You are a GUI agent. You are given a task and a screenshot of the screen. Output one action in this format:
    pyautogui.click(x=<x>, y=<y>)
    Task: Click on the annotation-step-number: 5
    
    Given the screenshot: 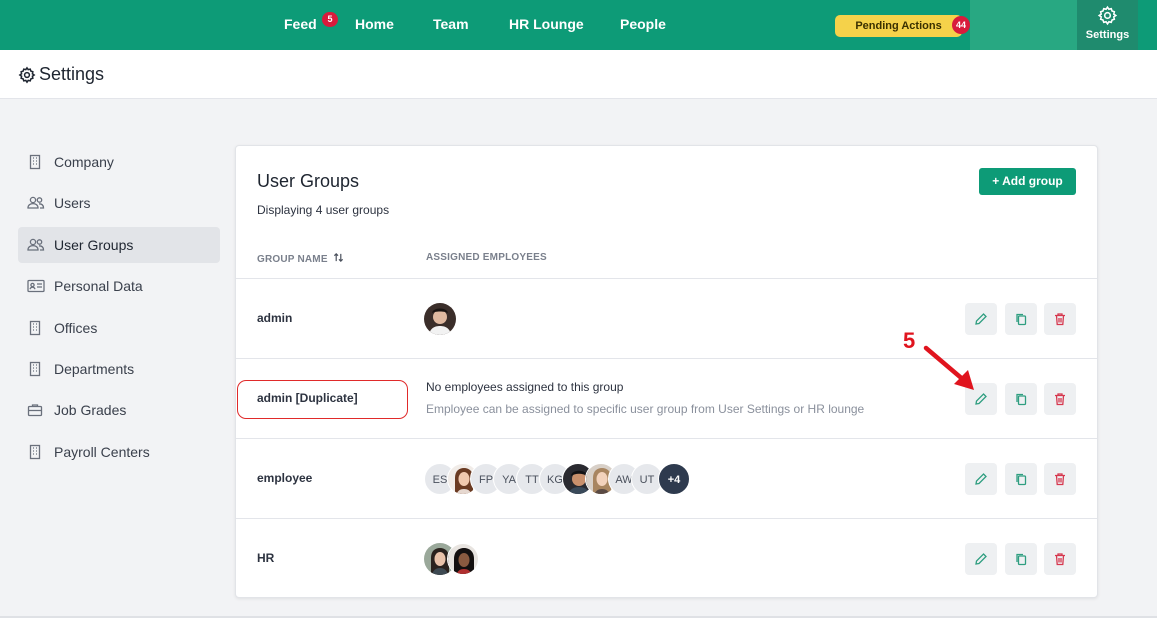 What is the action you would take?
    pyautogui.click(x=909, y=340)
    